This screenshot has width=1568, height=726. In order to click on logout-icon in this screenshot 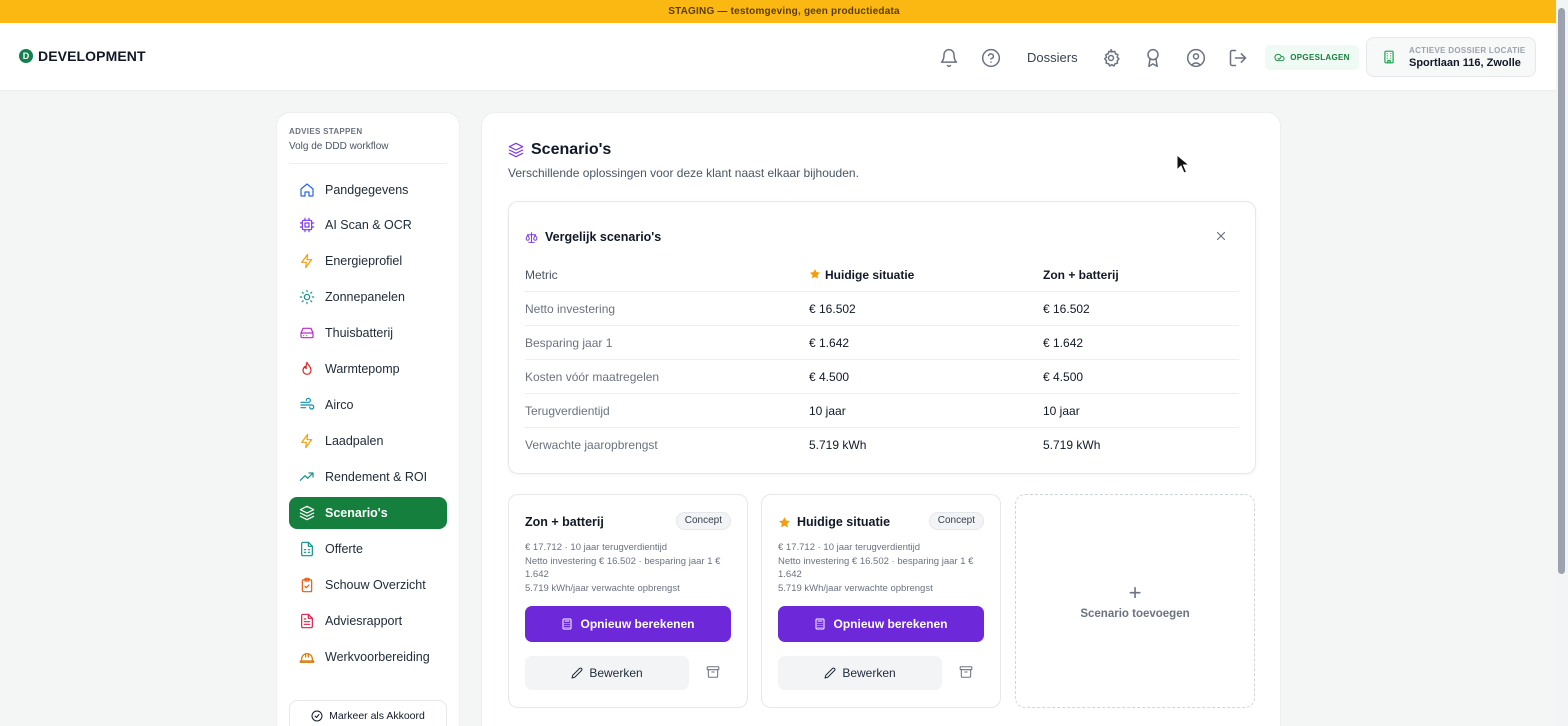, I will do `click(1238, 58)`.